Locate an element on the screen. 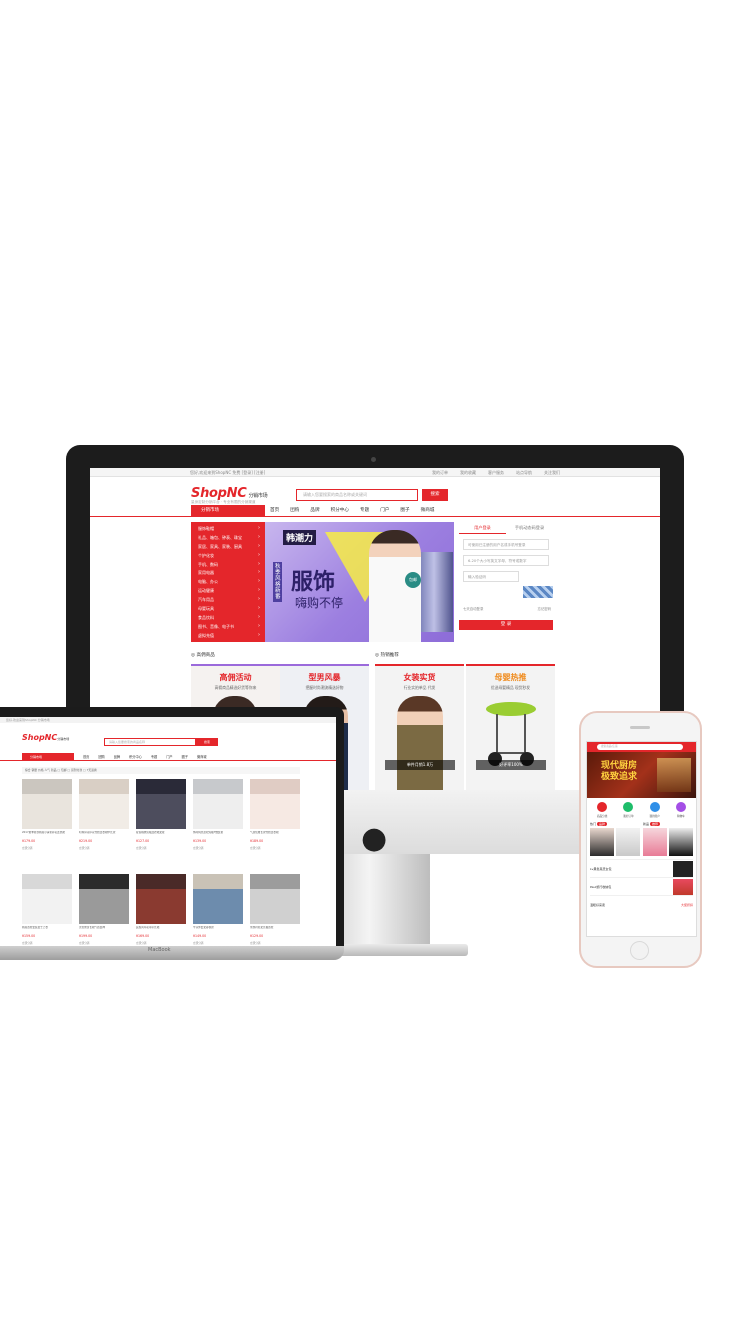 The width and height of the screenshot is (750, 1334). category-item: 个护化妆 is located at coordinates (228, 557).